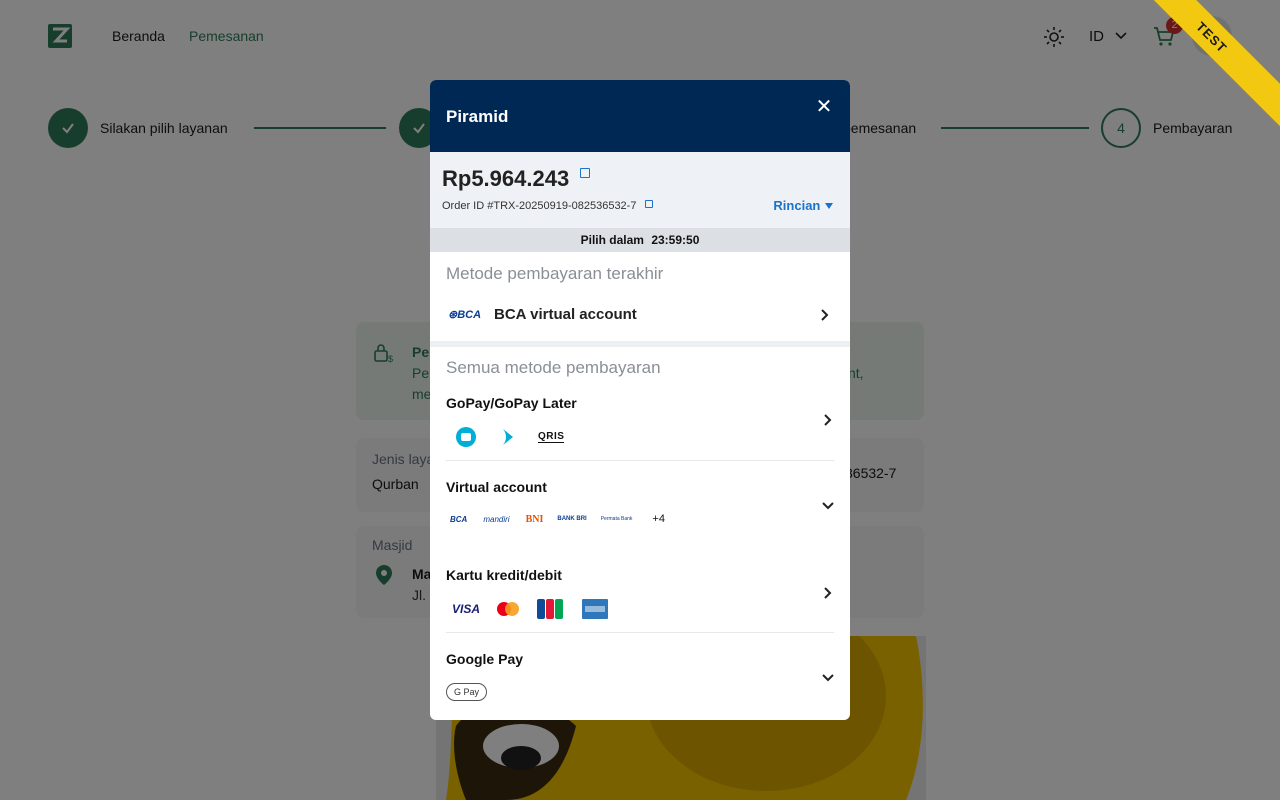 The image size is (1280, 800). I want to click on total-amount: Rp5.964.243, so click(506, 178).